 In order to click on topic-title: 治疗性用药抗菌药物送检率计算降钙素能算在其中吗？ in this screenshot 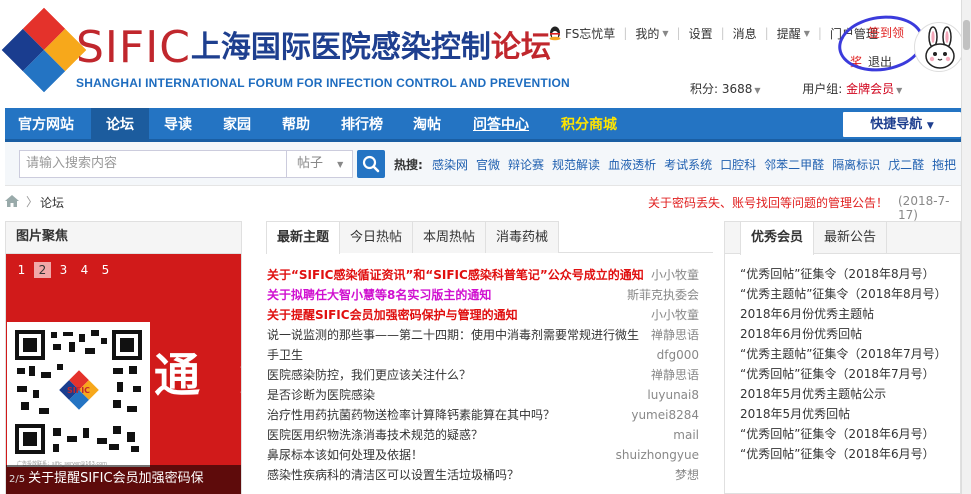, I will do `click(411, 415)`.